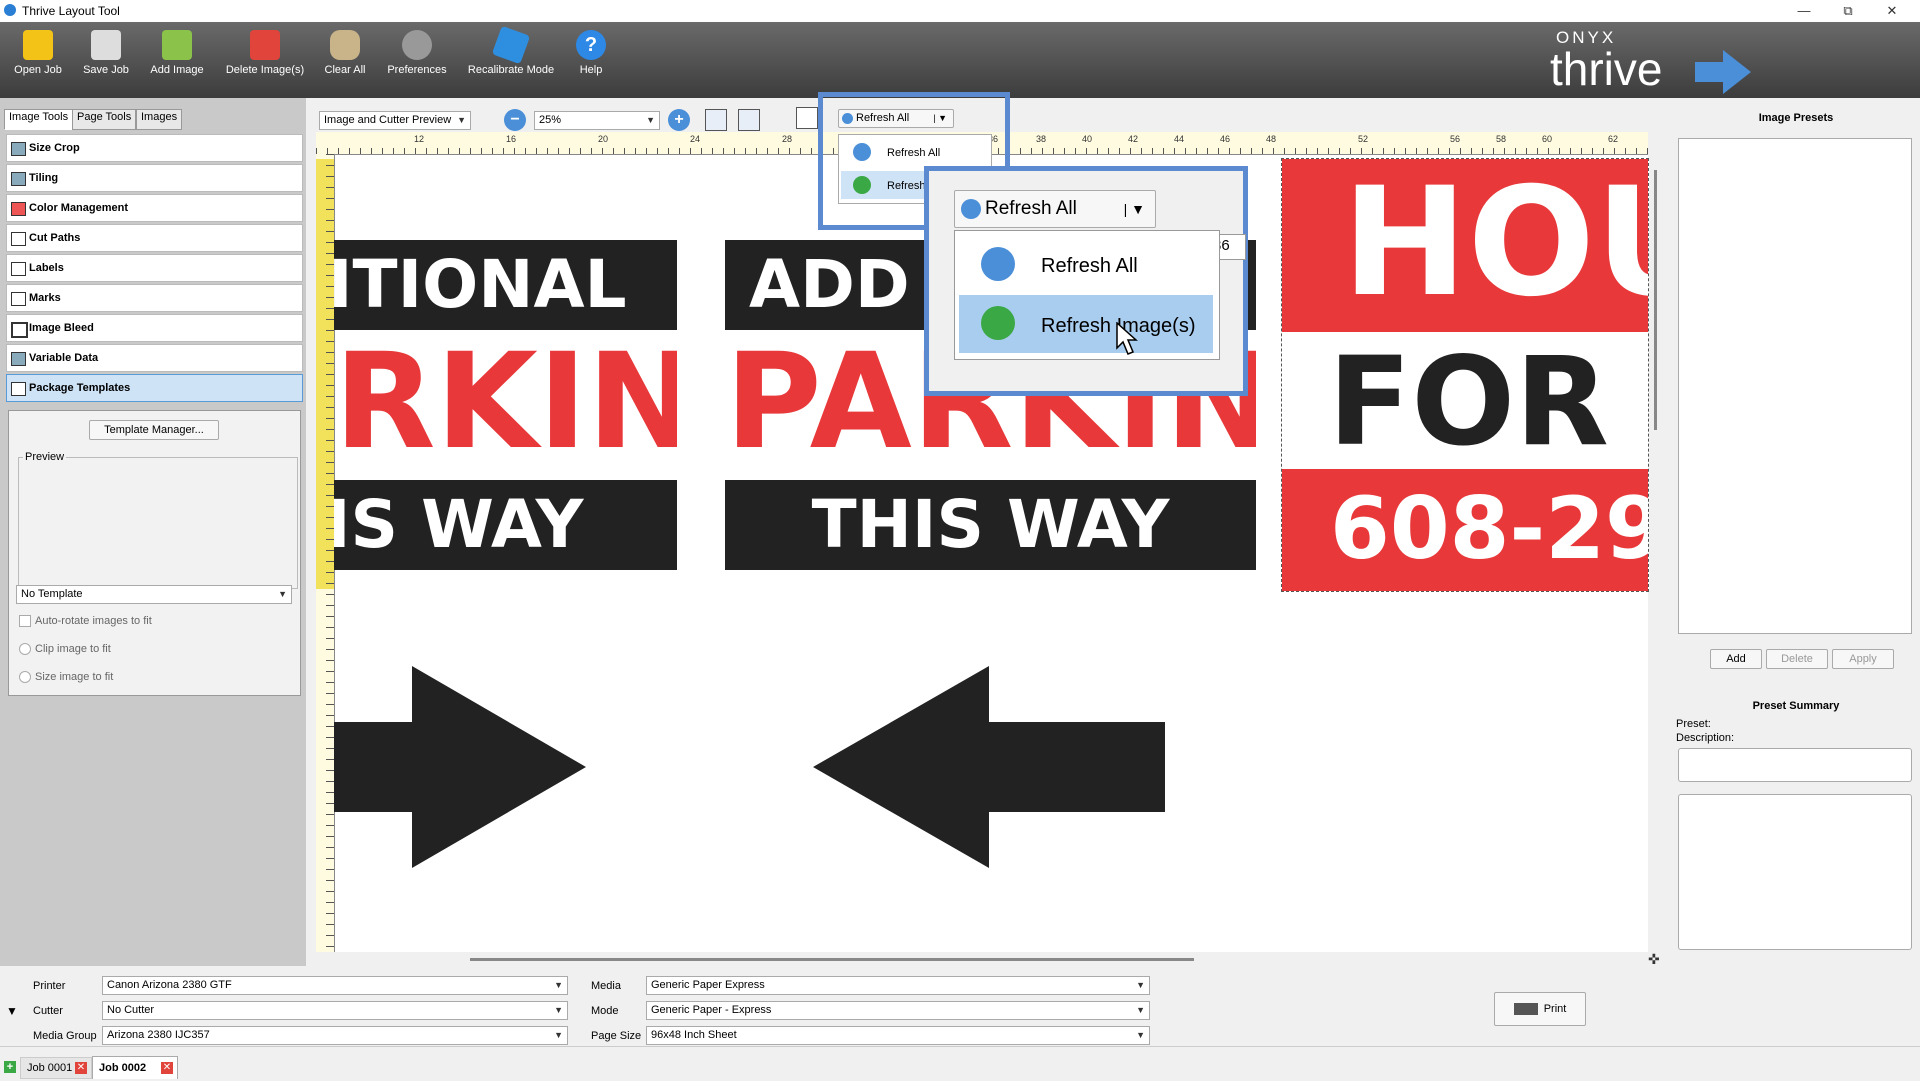  I want to click on fit-page-icon, so click(716, 120).